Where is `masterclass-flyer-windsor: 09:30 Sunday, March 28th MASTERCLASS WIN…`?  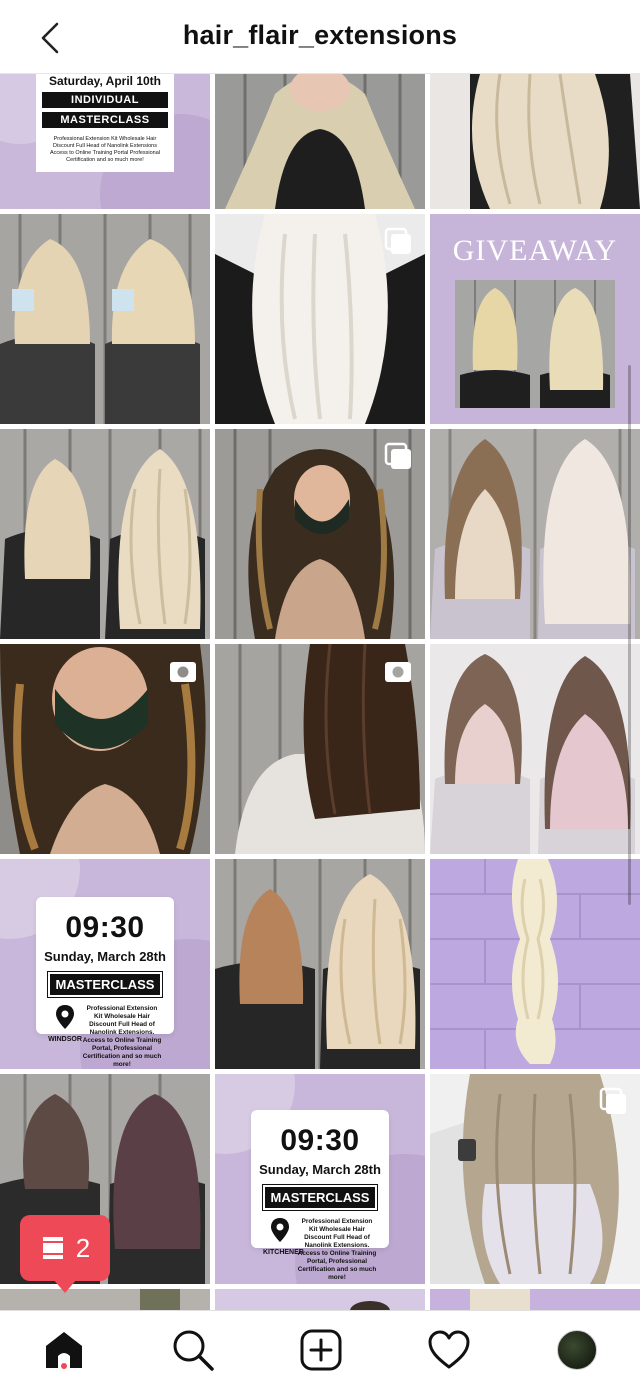
masterclass-flyer-windsor: 09:30 Sunday, March 28th MASTERCLASS WIN… is located at coordinates (105, 982).